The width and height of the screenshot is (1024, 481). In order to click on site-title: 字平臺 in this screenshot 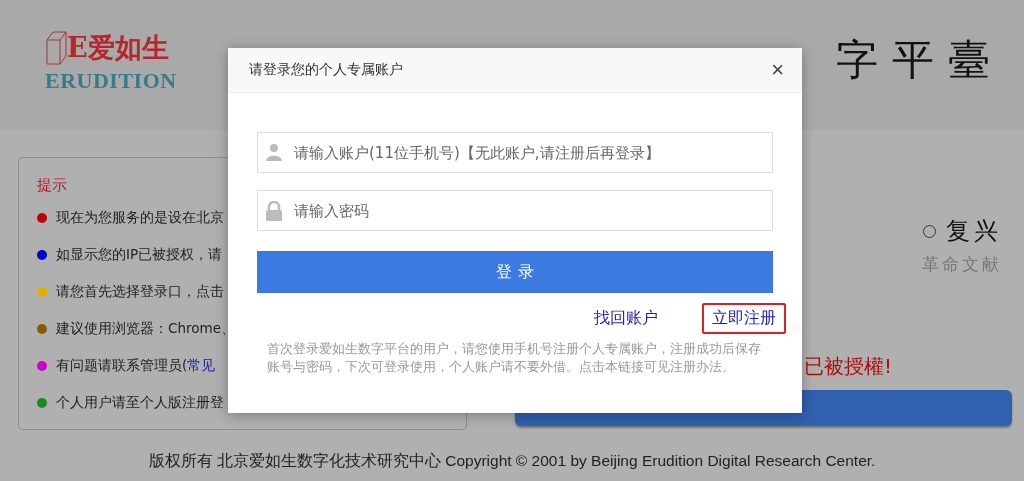, I will do `click(920, 60)`.